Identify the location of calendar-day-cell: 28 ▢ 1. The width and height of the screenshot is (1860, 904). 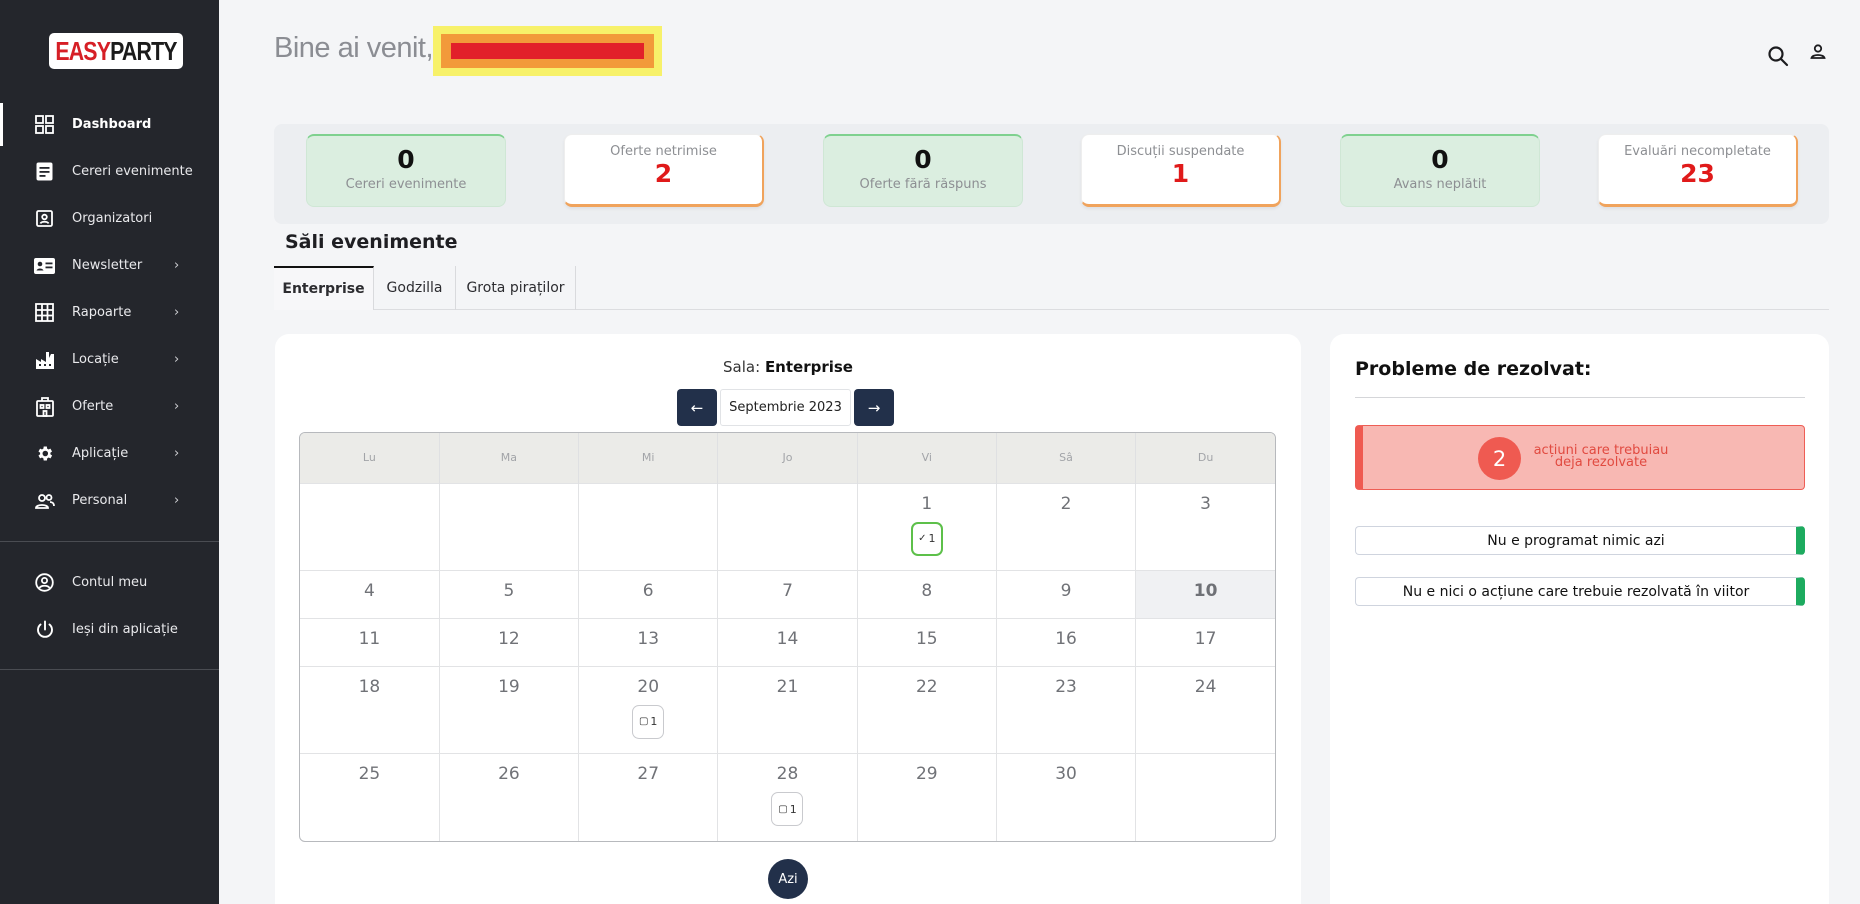
(787, 797).